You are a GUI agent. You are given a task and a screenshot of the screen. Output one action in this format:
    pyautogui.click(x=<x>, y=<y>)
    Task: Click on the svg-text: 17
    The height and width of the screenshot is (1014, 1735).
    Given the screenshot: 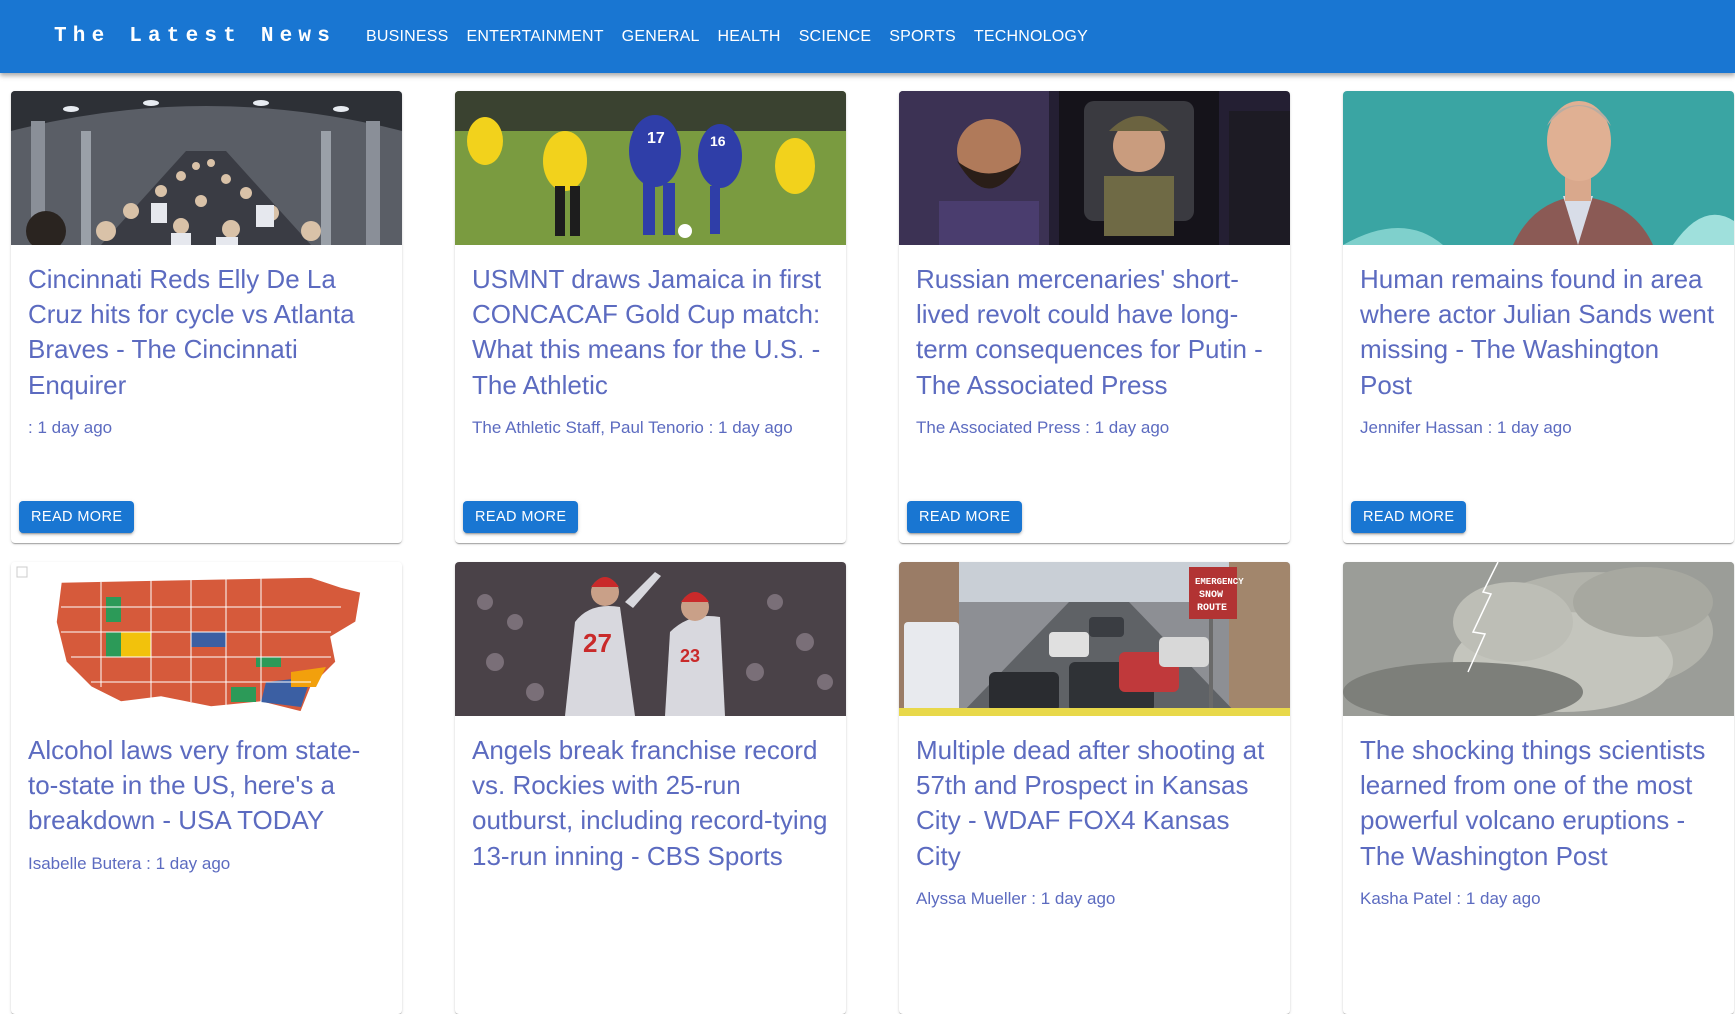 What is the action you would take?
    pyautogui.click(x=656, y=138)
    